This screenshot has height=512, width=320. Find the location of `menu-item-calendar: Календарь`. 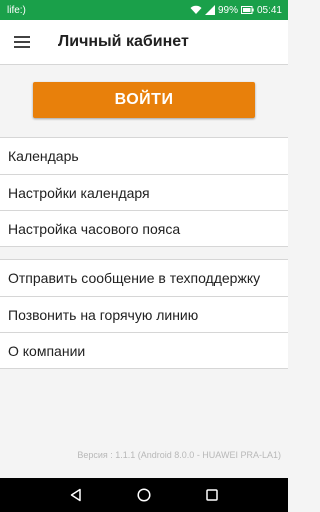

menu-item-calendar: Календарь is located at coordinates (144, 156).